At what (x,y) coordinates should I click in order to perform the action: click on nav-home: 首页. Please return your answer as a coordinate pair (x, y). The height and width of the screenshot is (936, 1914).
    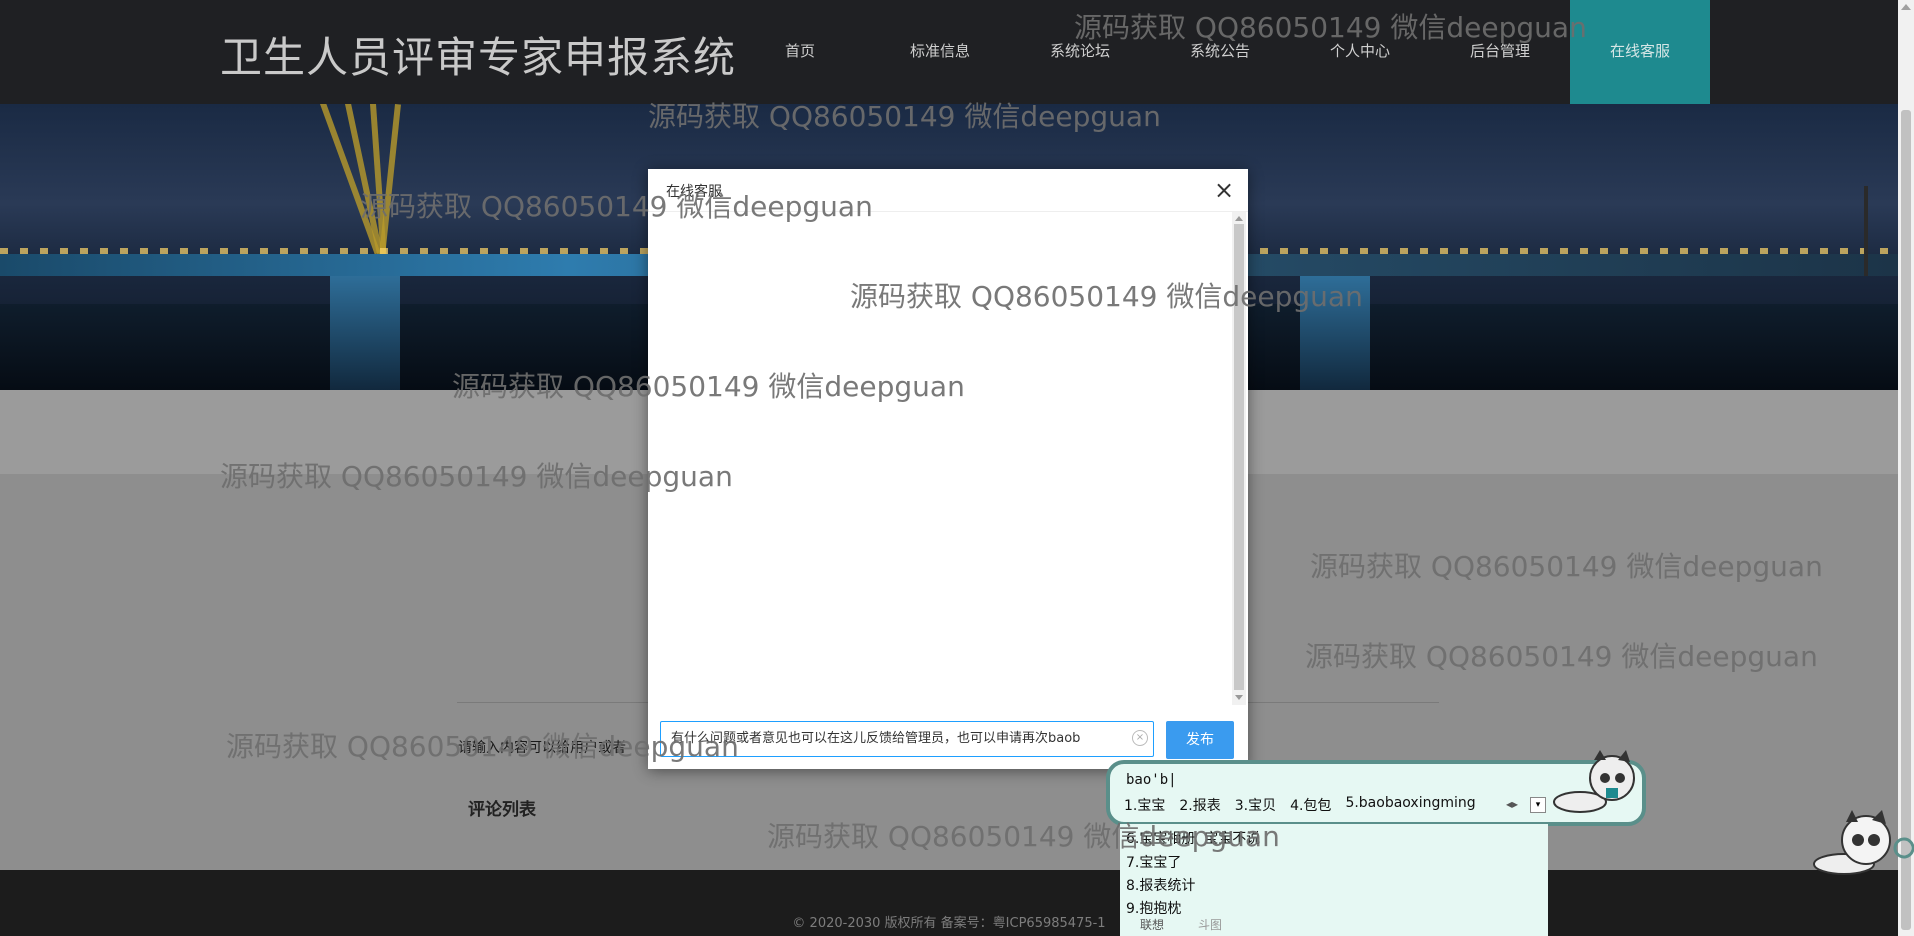
    Looking at the image, I should click on (800, 52).